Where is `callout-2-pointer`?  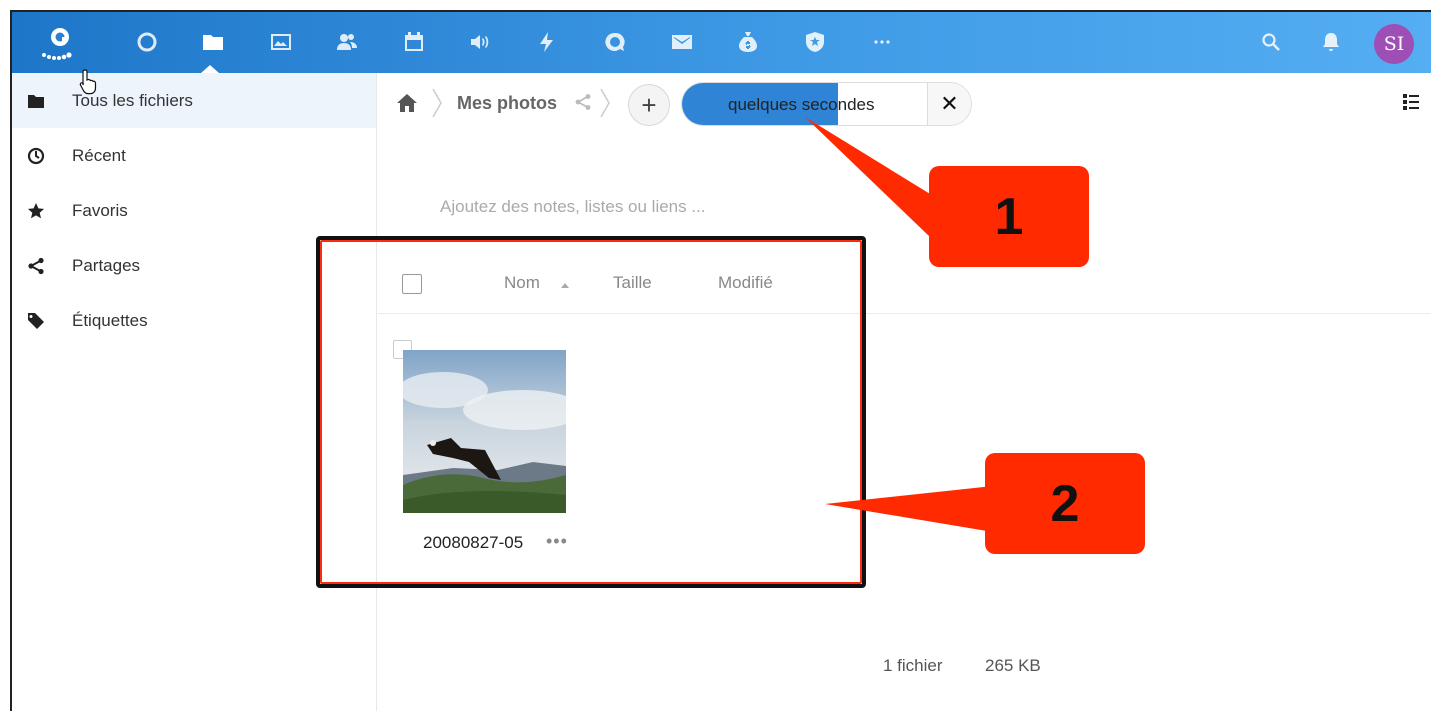 callout-2-pointer is located at coordinates (909, 509).